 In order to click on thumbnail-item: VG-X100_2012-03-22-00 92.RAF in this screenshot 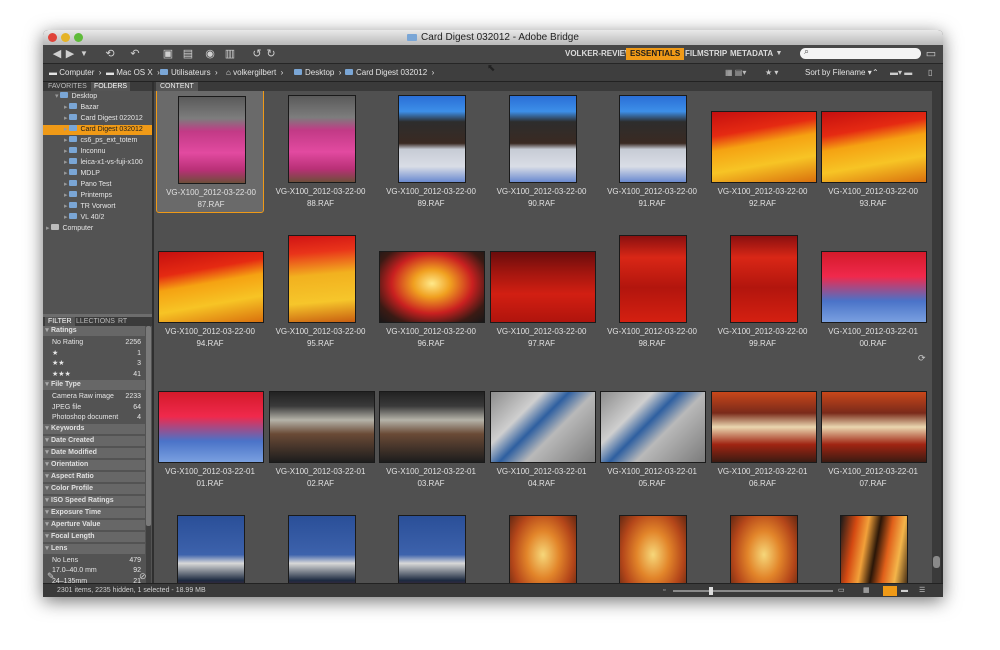, I will do `click(763, 152)`.